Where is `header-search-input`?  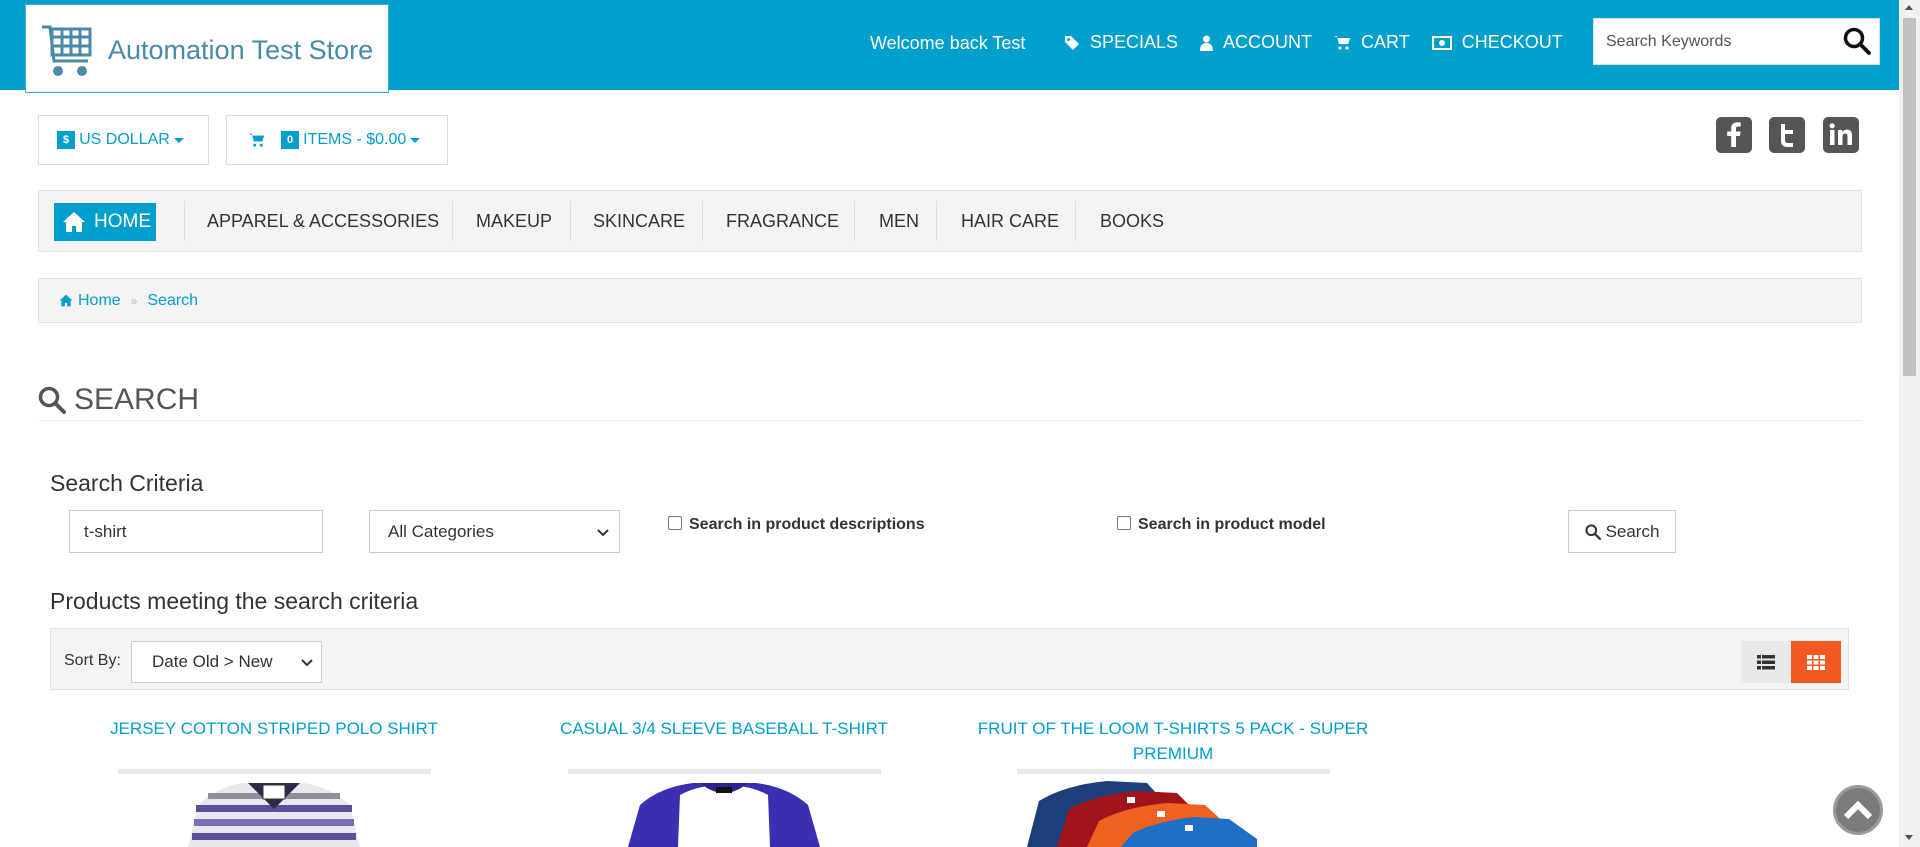 header-search-input is located at coordinates (1709, 41).